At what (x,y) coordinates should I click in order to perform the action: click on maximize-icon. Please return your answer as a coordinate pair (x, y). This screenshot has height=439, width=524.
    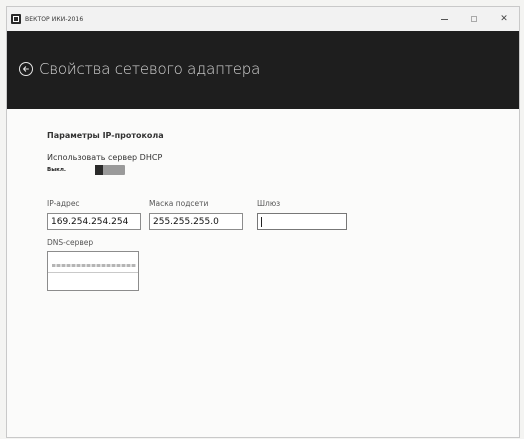
    Looking at the image, I should click on (474, 19).